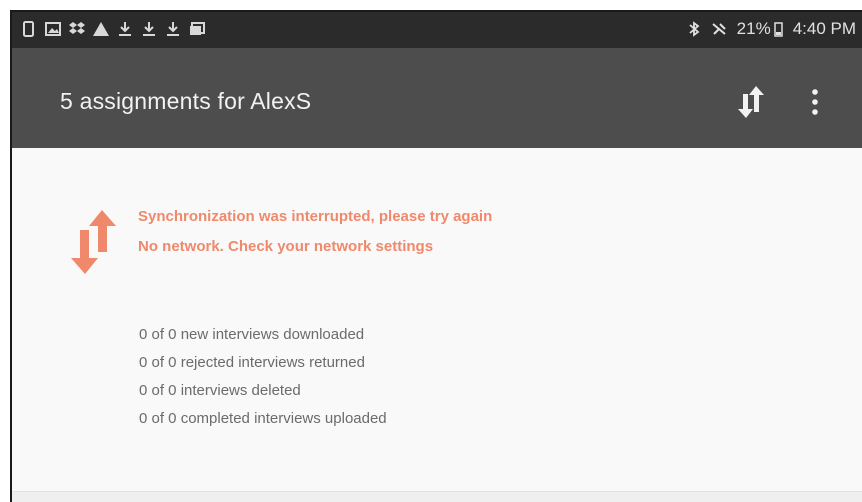 This screenshot has height=502, width=862. Describe the element at coordinates (101, 29) in the screenshot. I see `warning-icon` at that location.